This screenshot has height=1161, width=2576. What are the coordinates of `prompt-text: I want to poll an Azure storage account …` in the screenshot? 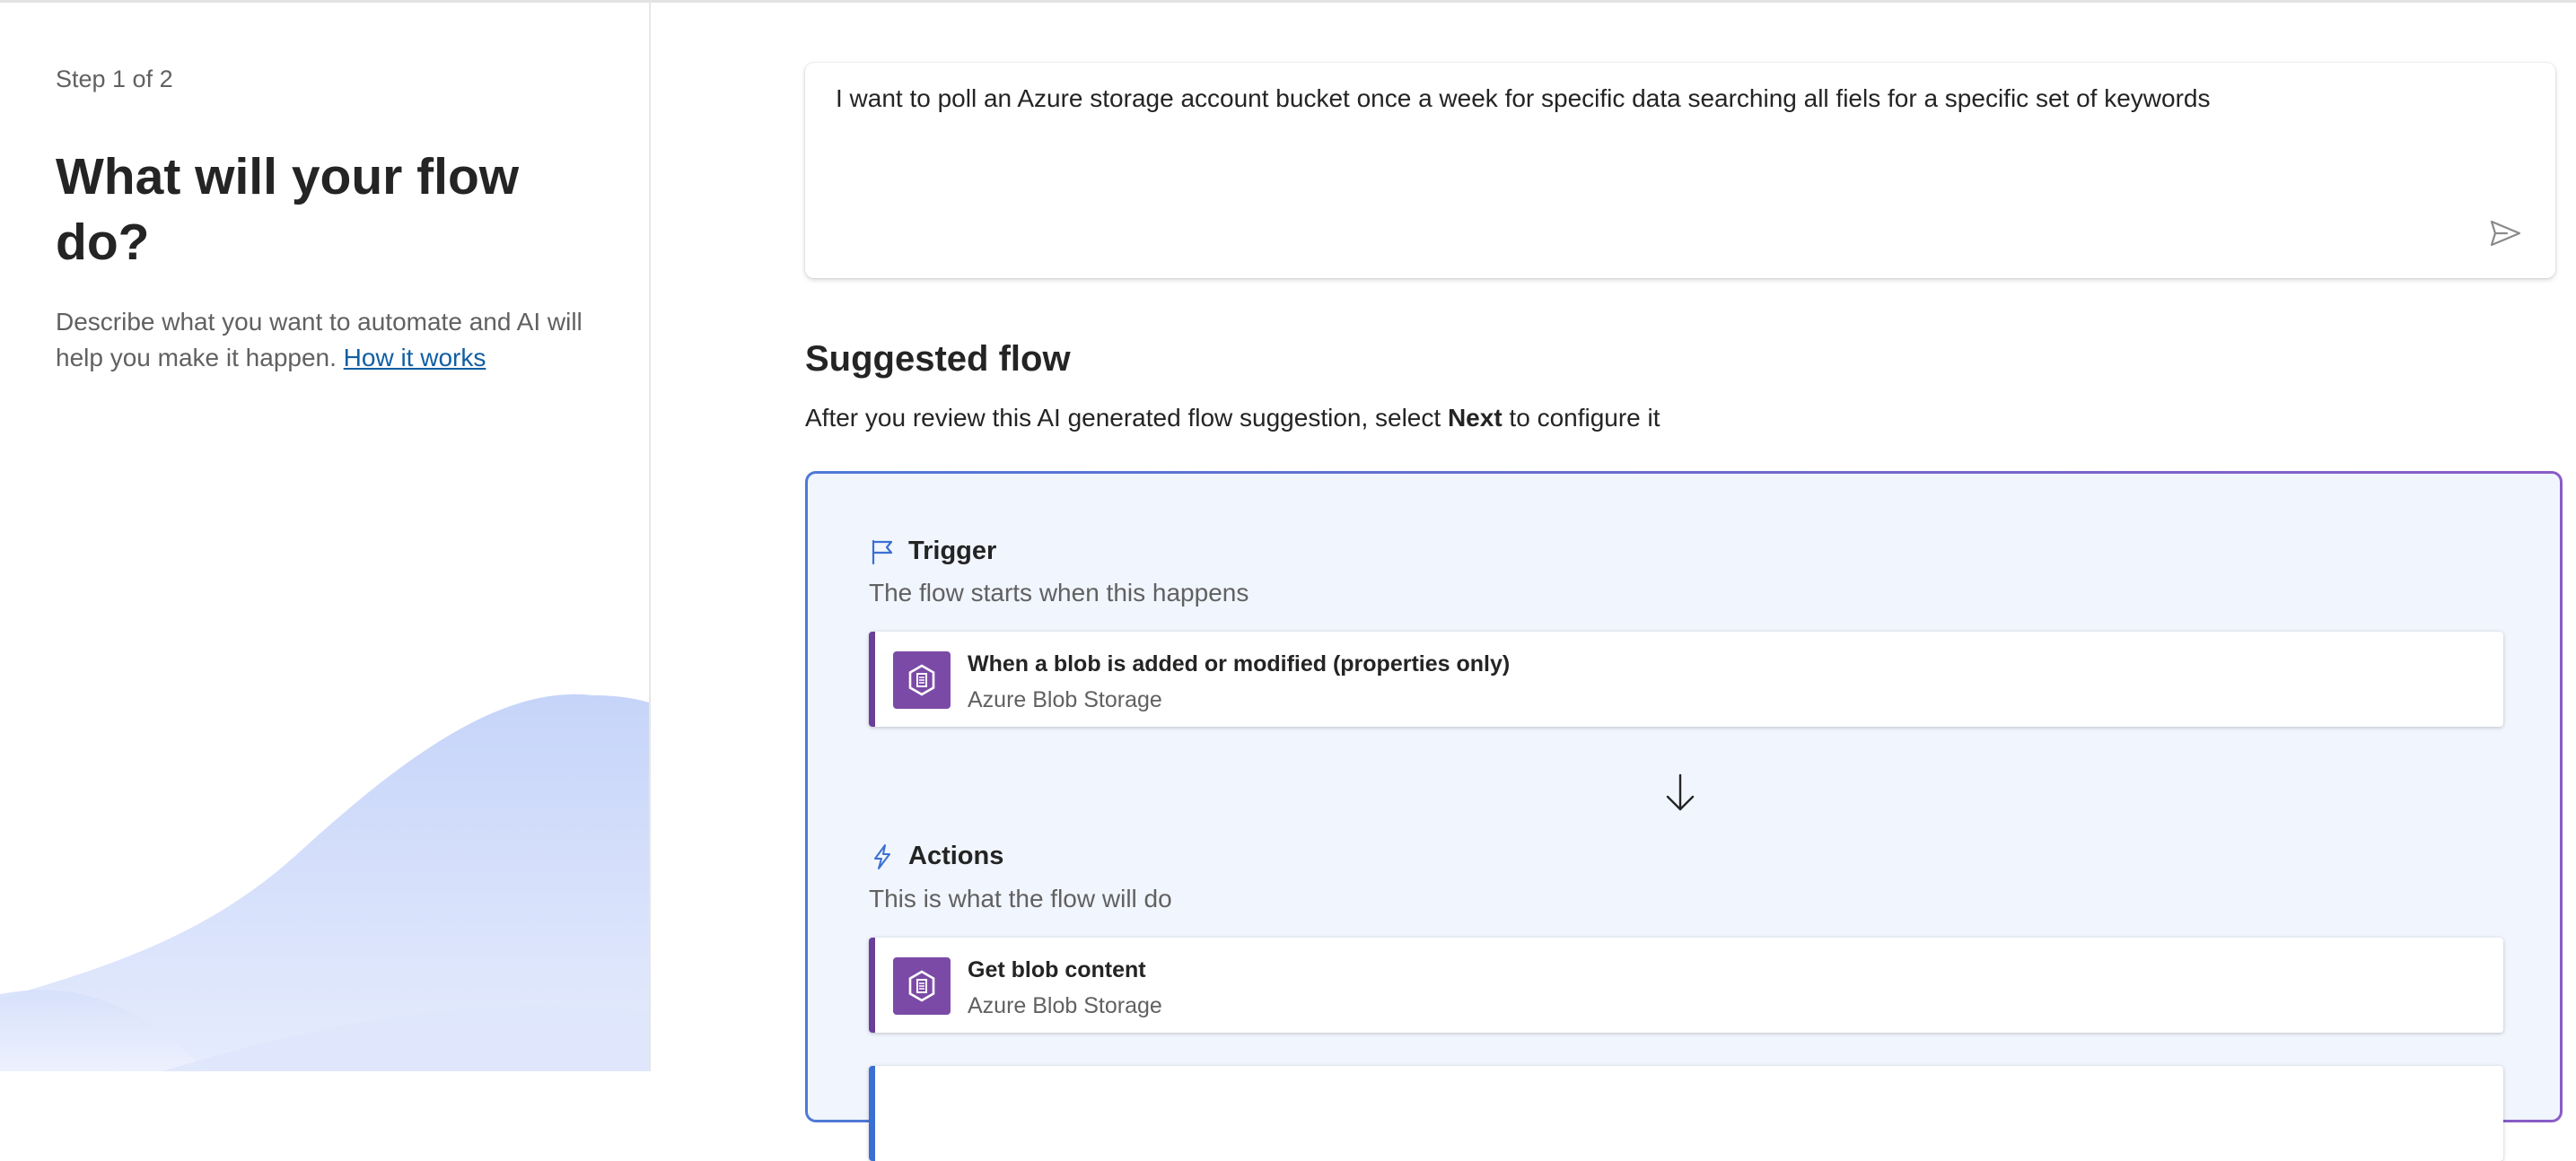 It's located at (1523, 98).